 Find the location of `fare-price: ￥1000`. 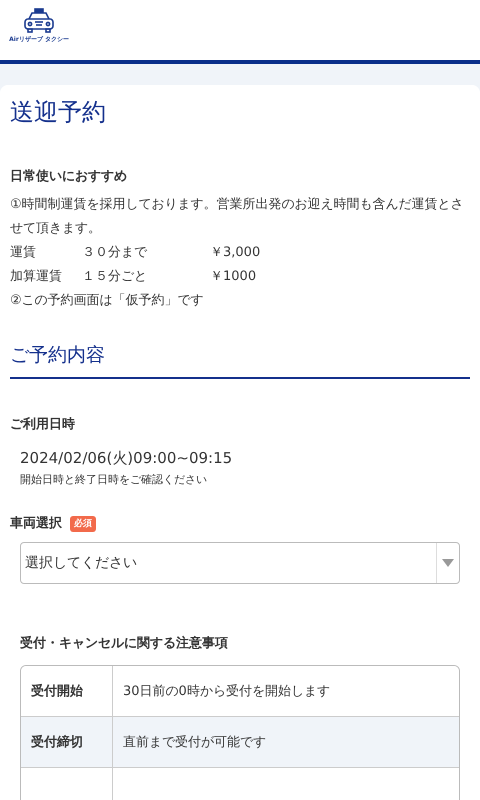

fare-price: ￥1000 is located at coordinates (234, 277).